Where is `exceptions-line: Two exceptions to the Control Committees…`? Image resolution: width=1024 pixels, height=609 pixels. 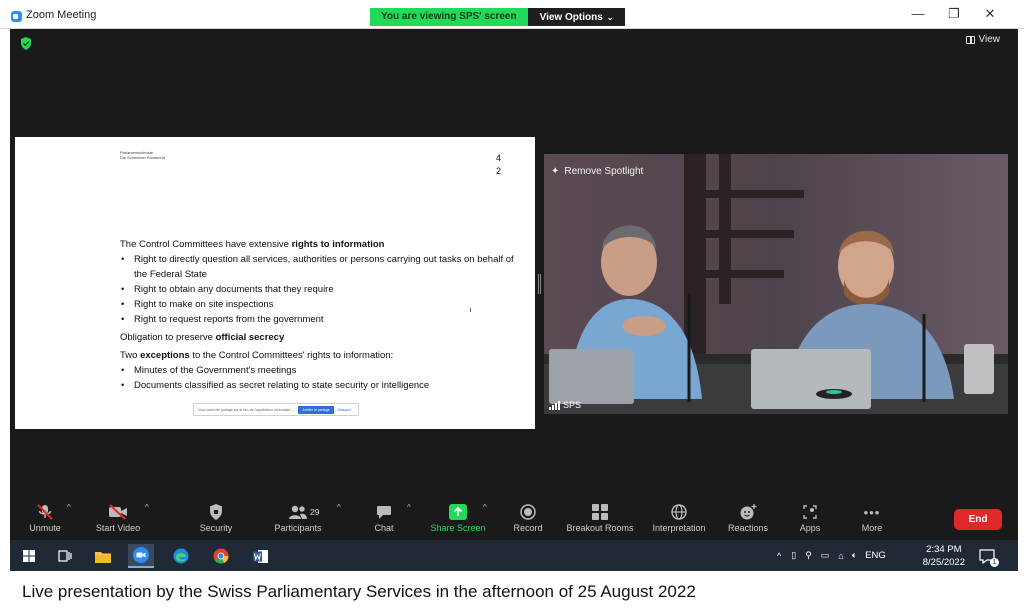 exceptions-line: Two exceptions to the Control Committees… is located at coordinates (320, 355).